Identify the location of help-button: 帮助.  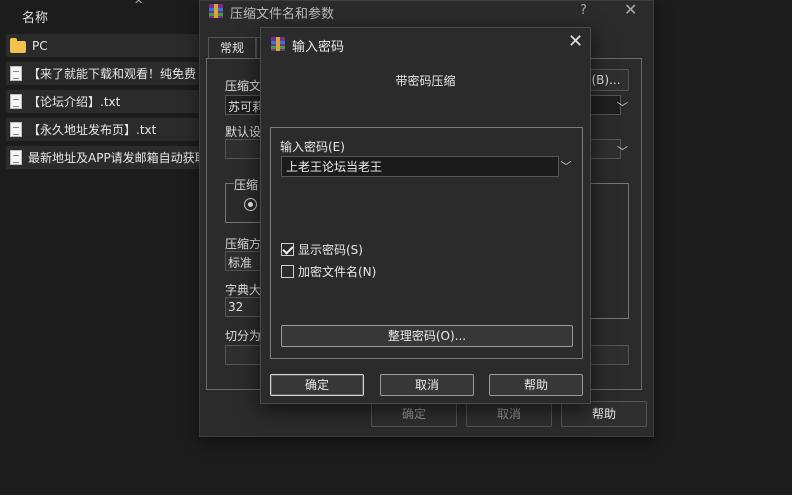
(536, 385).